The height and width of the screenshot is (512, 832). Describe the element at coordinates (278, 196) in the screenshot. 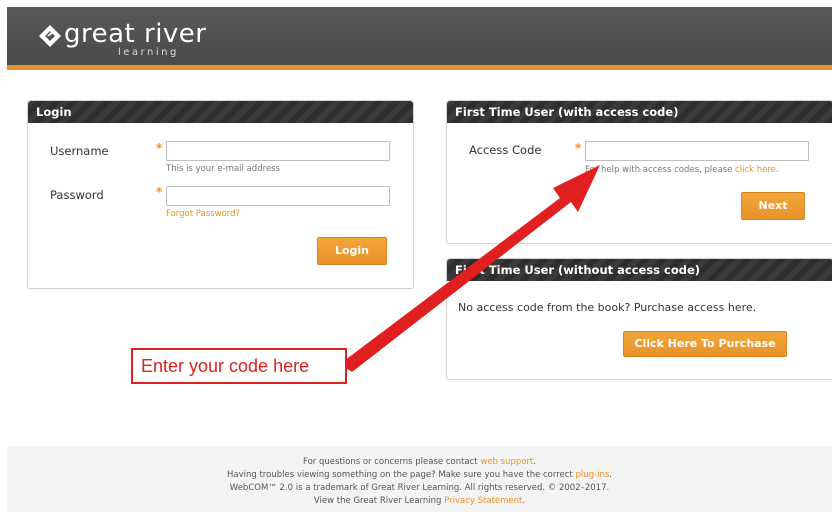

I see `password-input` at that location.